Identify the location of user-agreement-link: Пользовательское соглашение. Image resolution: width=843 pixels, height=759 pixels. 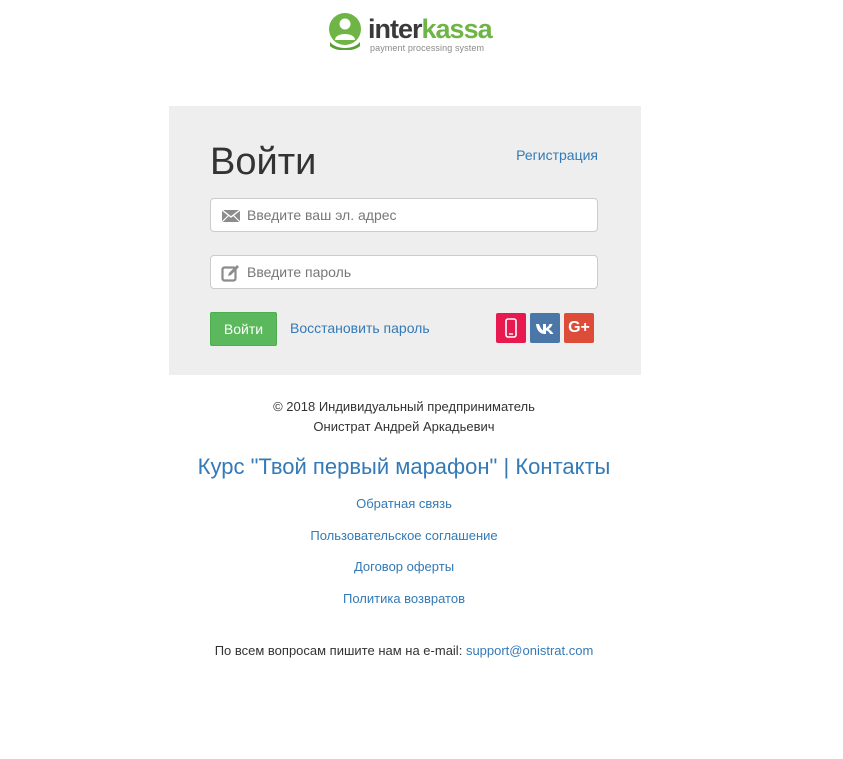
(403, 535).